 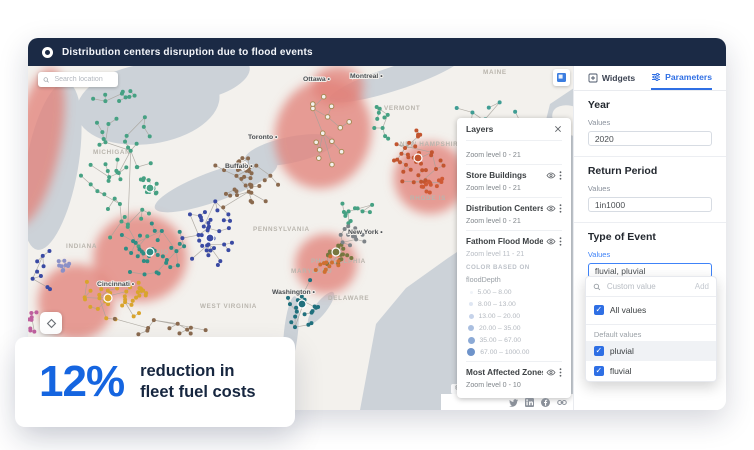 I want to click on svg-text: MICHIGAN, so click(x=111, y=152).